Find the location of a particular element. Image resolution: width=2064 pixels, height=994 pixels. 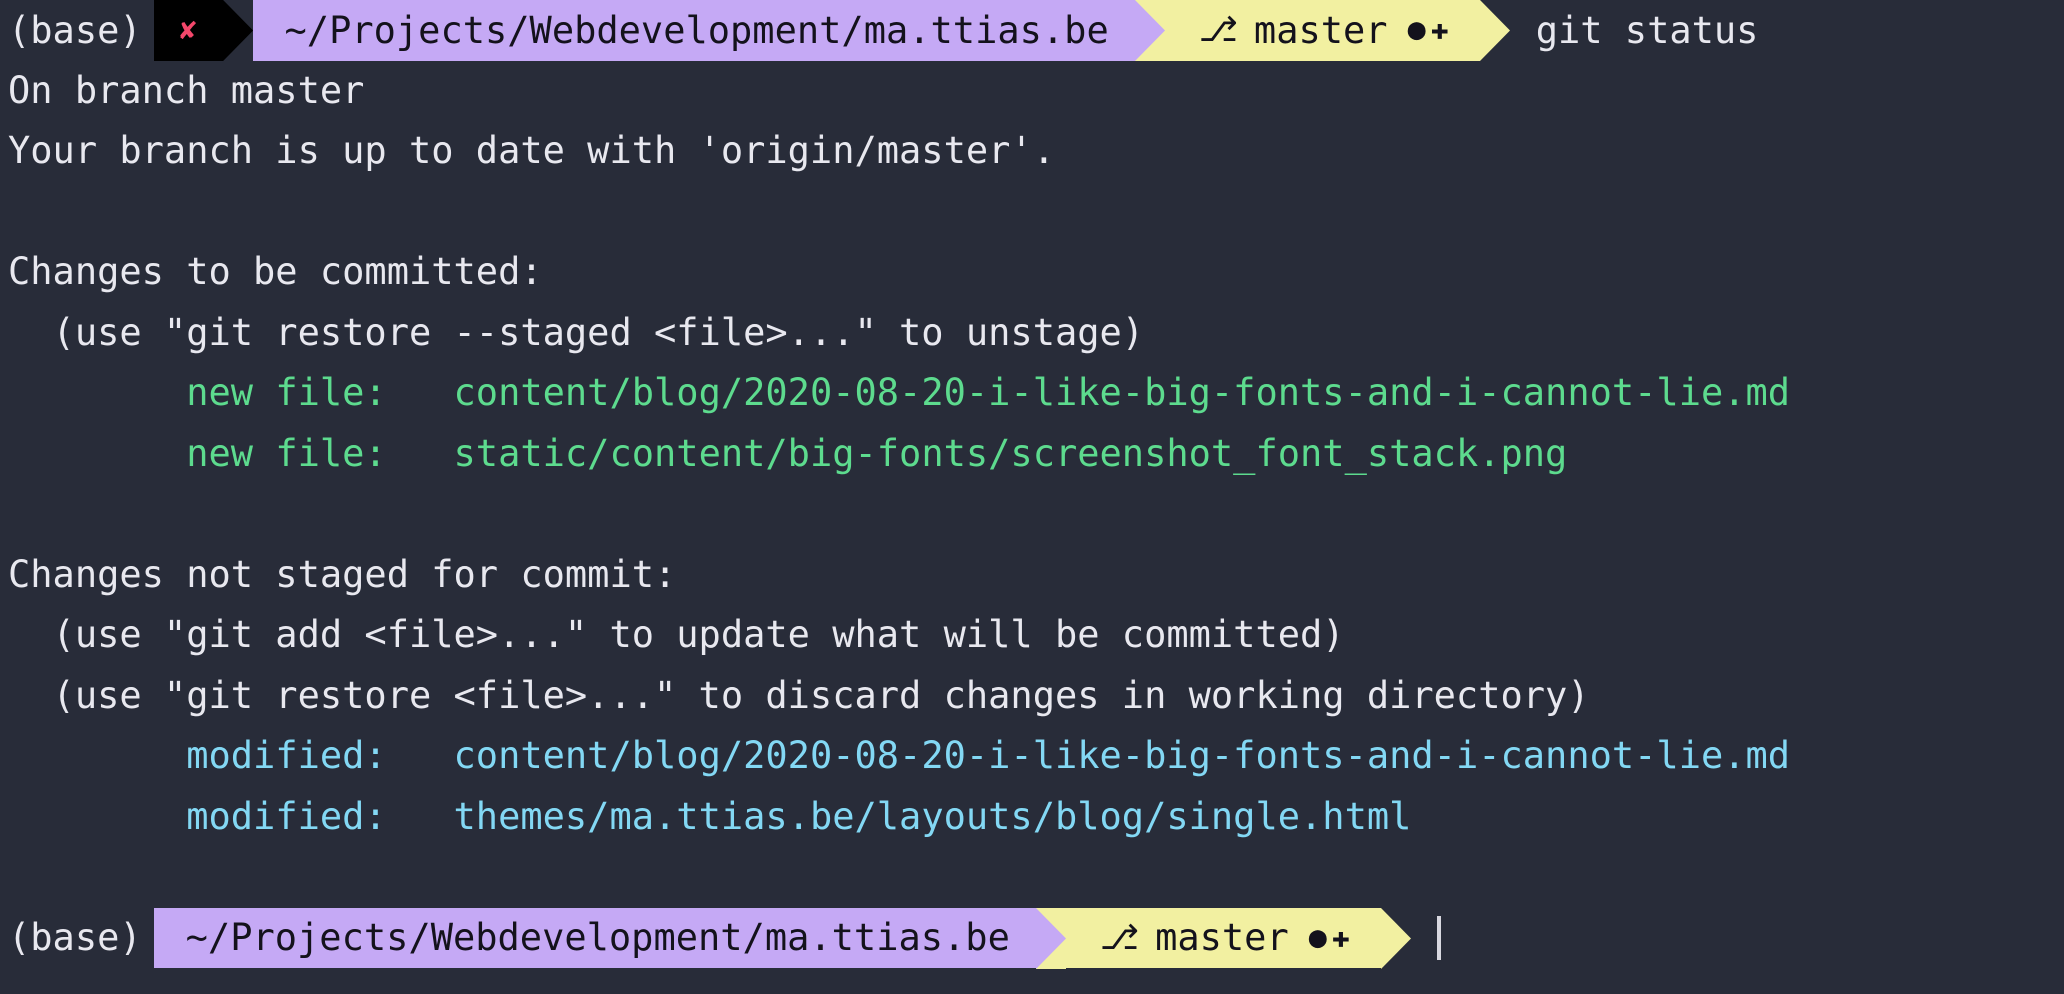

output-staged-header: Changes to be committed: is located at coordinates (275, 271).